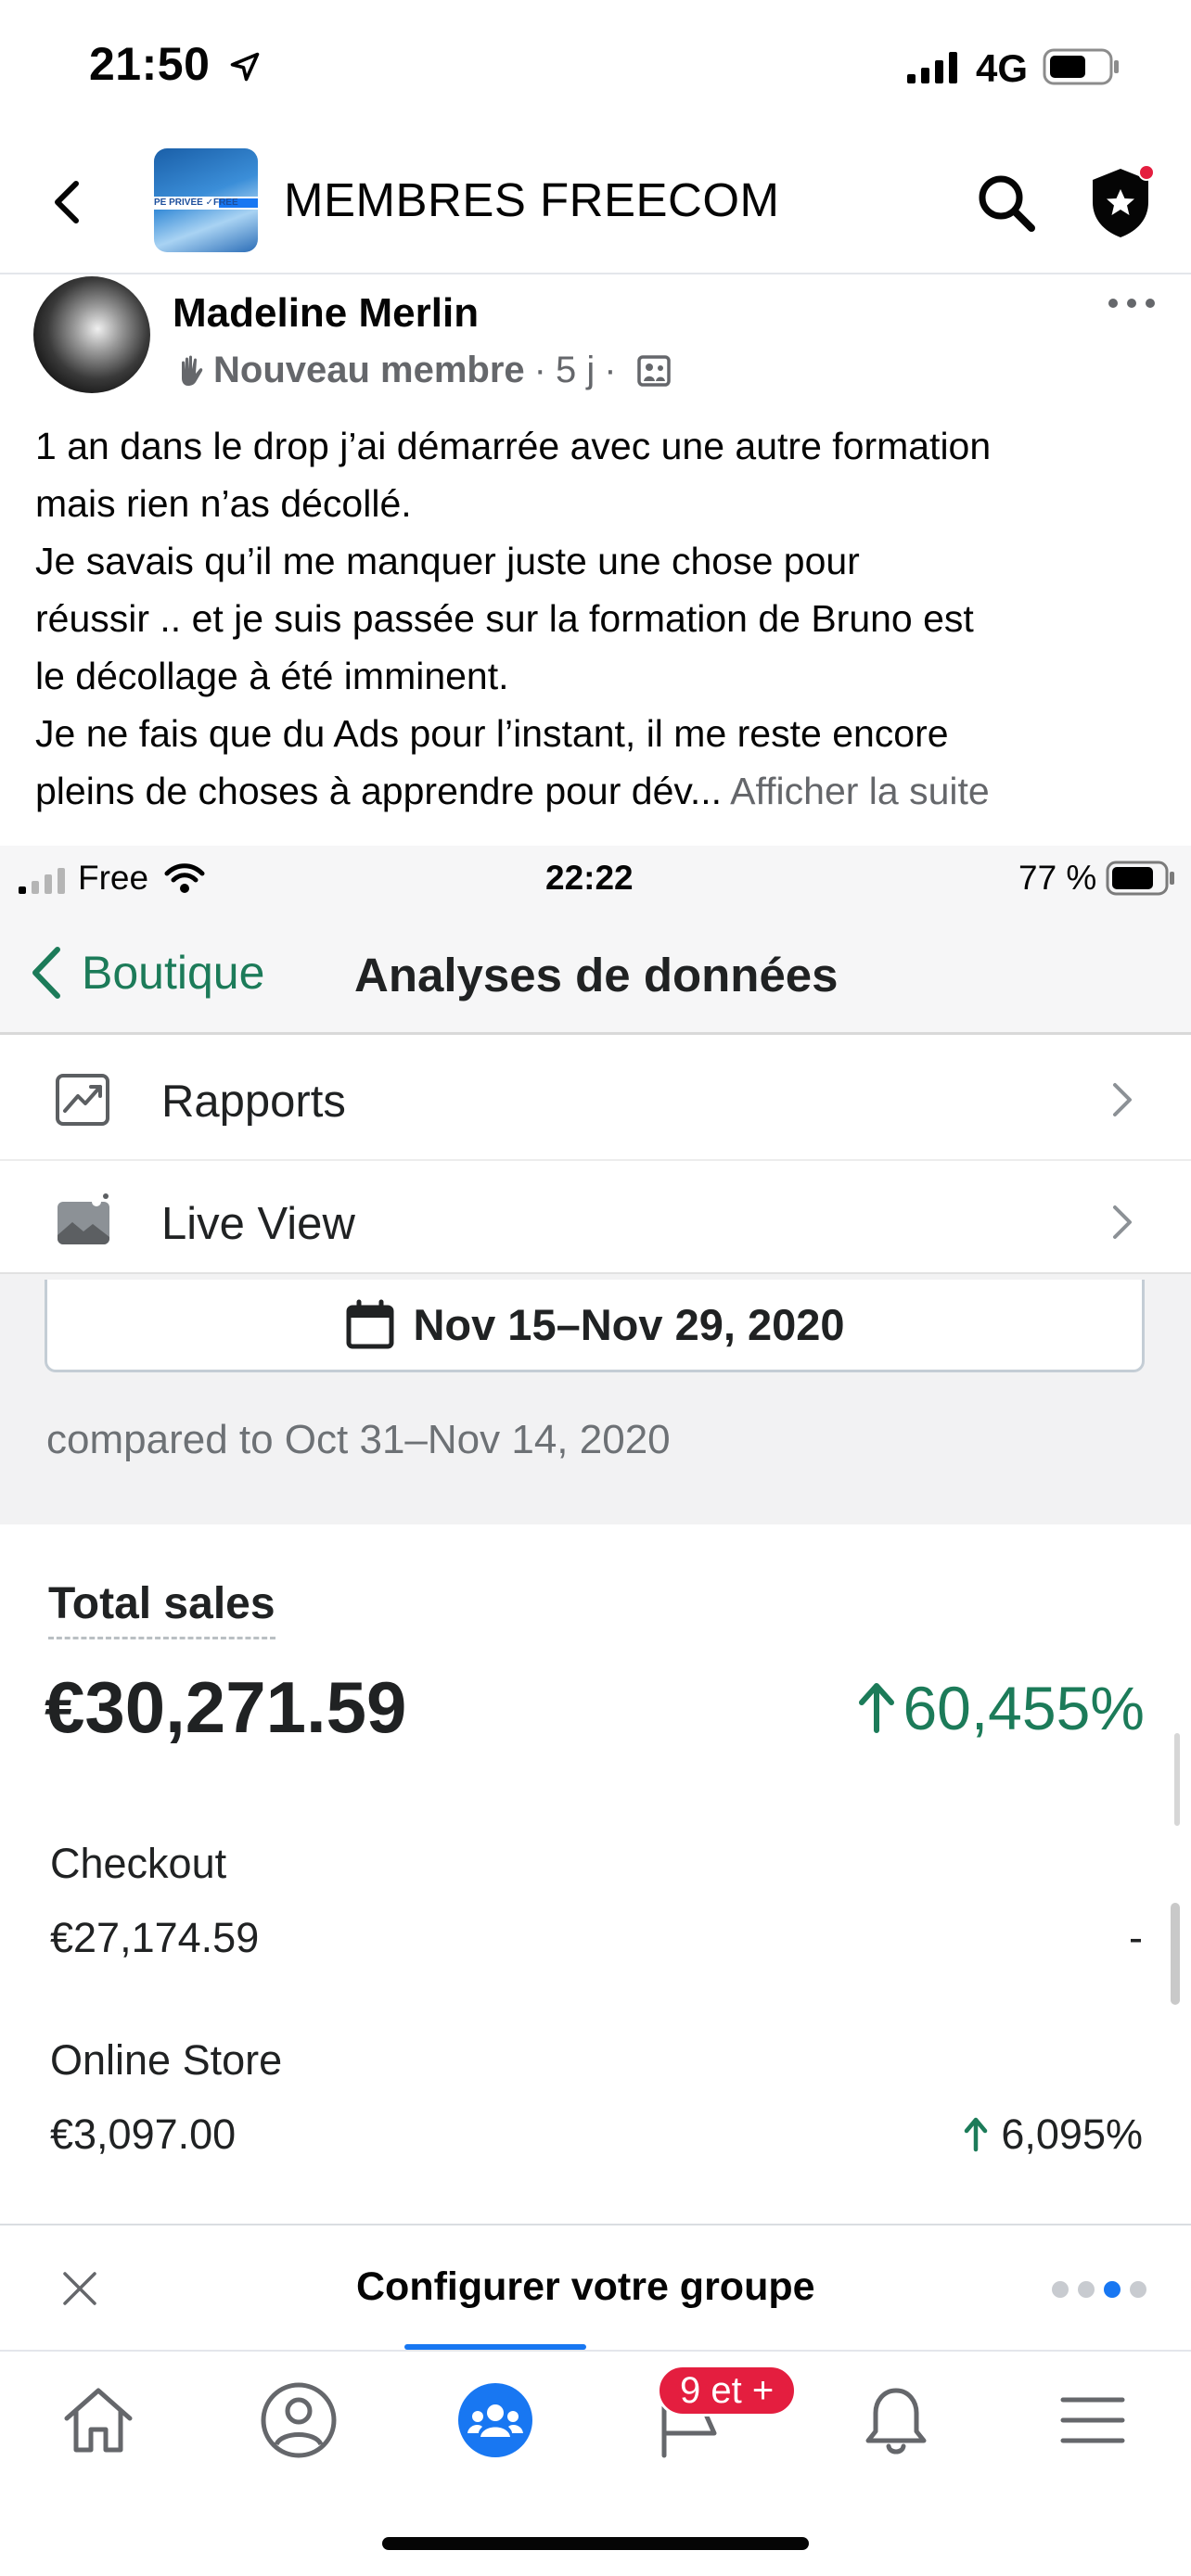 This screenshot has width=1191, height=2576. What do you see at coordinates (143, 2134) in the screenshot?
I see `channel-value: €3,097.00` at bounding box center [143, 2134].